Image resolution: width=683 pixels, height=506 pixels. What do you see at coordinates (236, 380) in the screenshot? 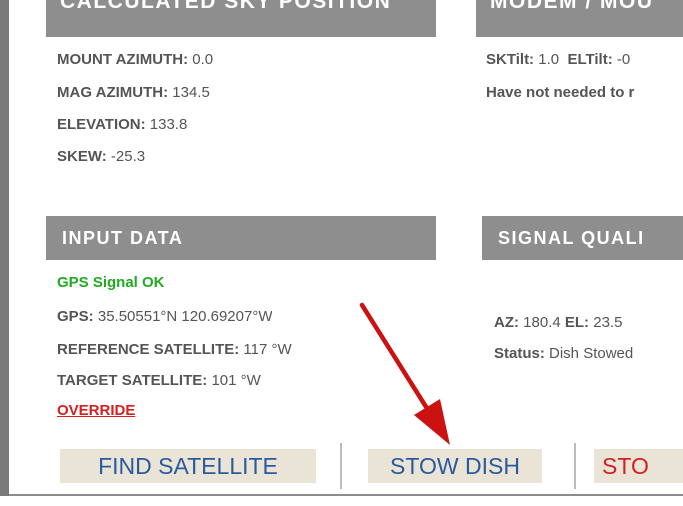
I see `target-satellite-value: 101 °W` at bounding box center [236, 380].